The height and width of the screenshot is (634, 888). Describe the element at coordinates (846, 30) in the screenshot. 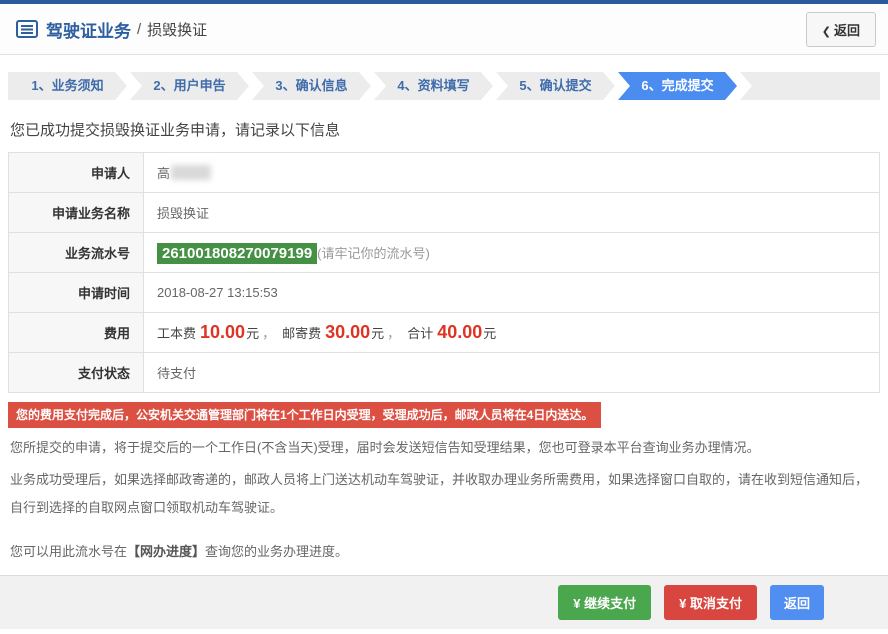

I see `back-button-label: 返回` at that location.